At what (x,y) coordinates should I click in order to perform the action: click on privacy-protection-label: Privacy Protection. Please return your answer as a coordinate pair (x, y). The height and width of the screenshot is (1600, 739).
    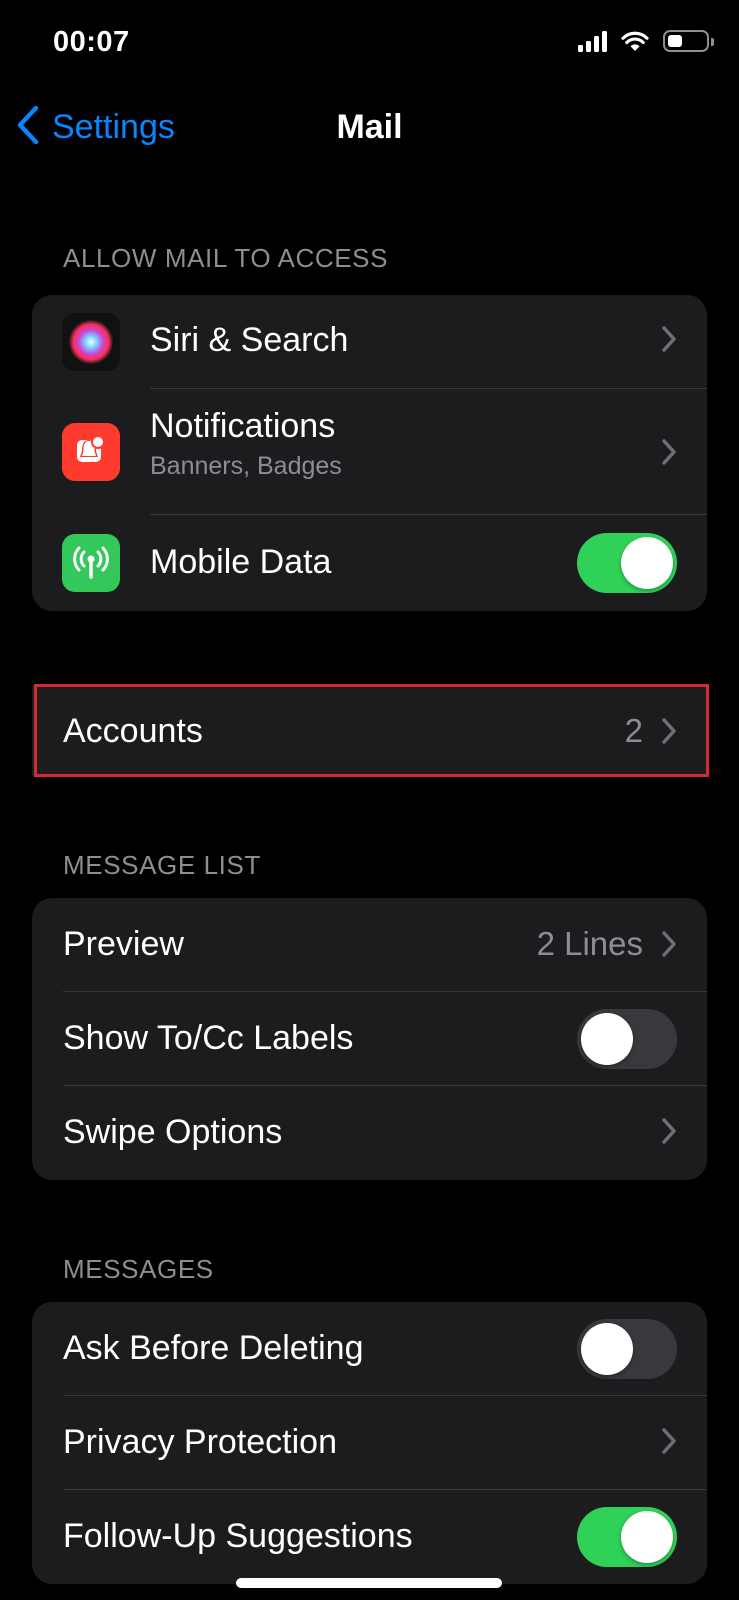
    Looking at the image, I should click on (200, 1442).